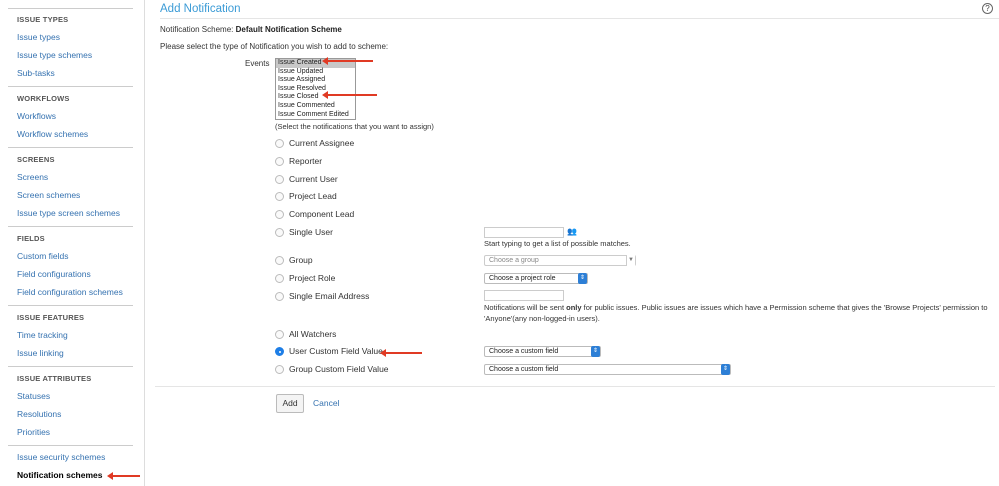  I want to click on single-user-input, so click(524, 232).